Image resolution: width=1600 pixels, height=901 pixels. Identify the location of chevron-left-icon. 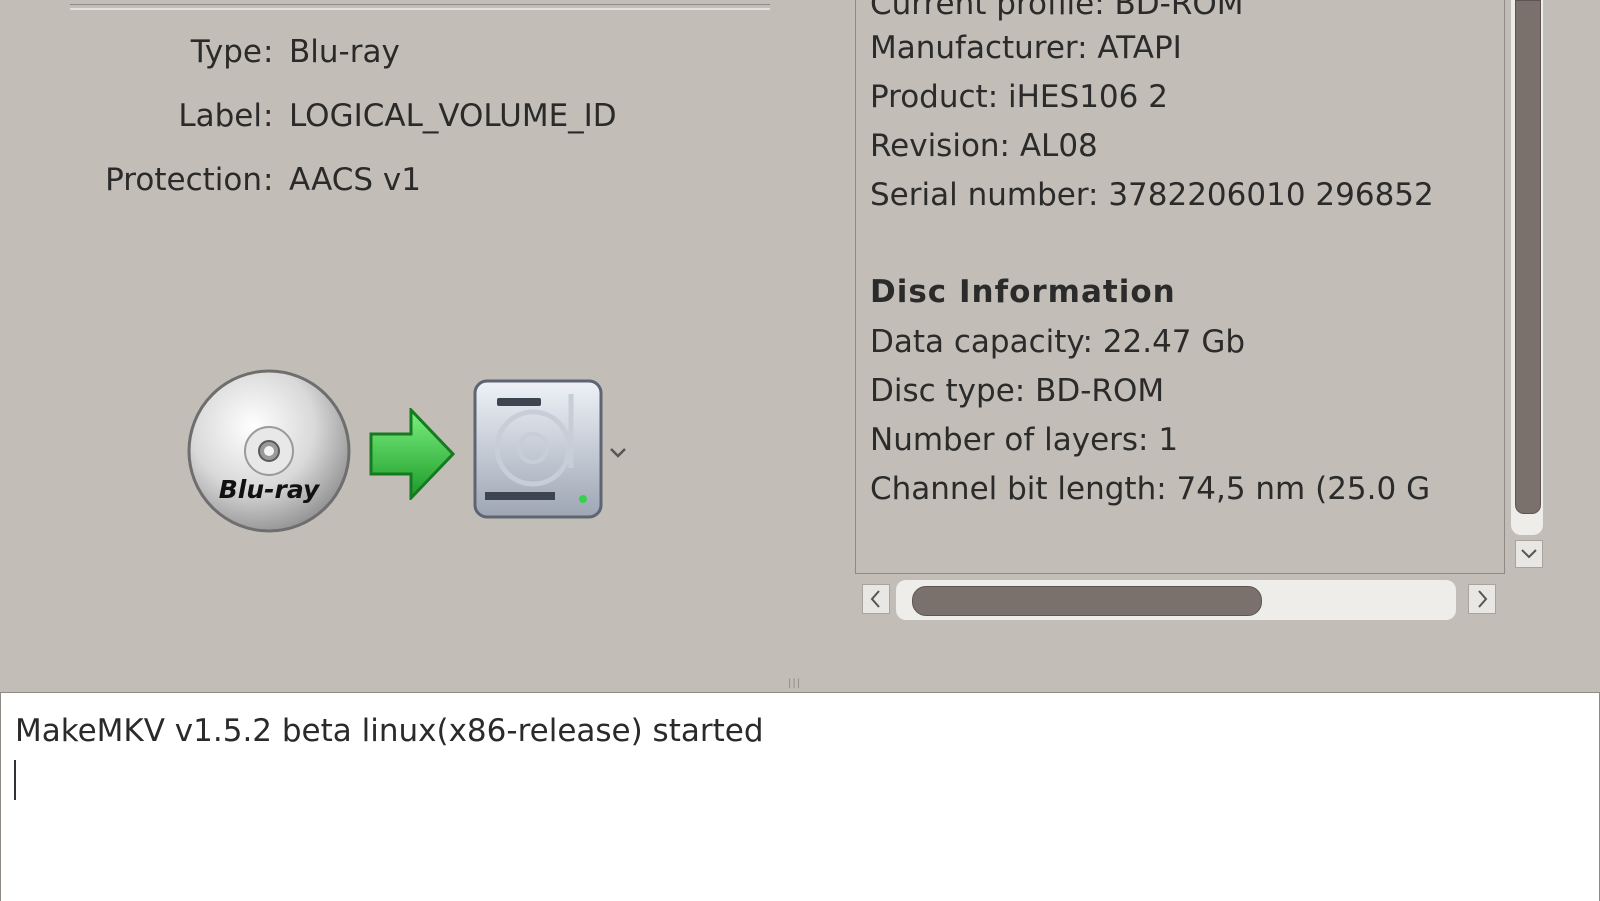
(875, 599).